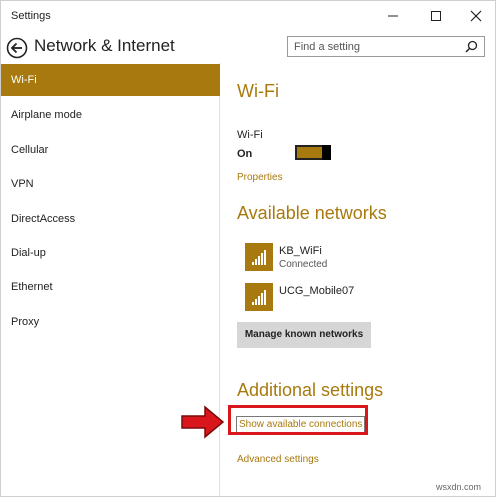 Image resolution: width=496 pixels, height=497 pixels. Describe the element at coordinates (260, 177) in the screenshot. I see `properties-link: Properties` at that location.